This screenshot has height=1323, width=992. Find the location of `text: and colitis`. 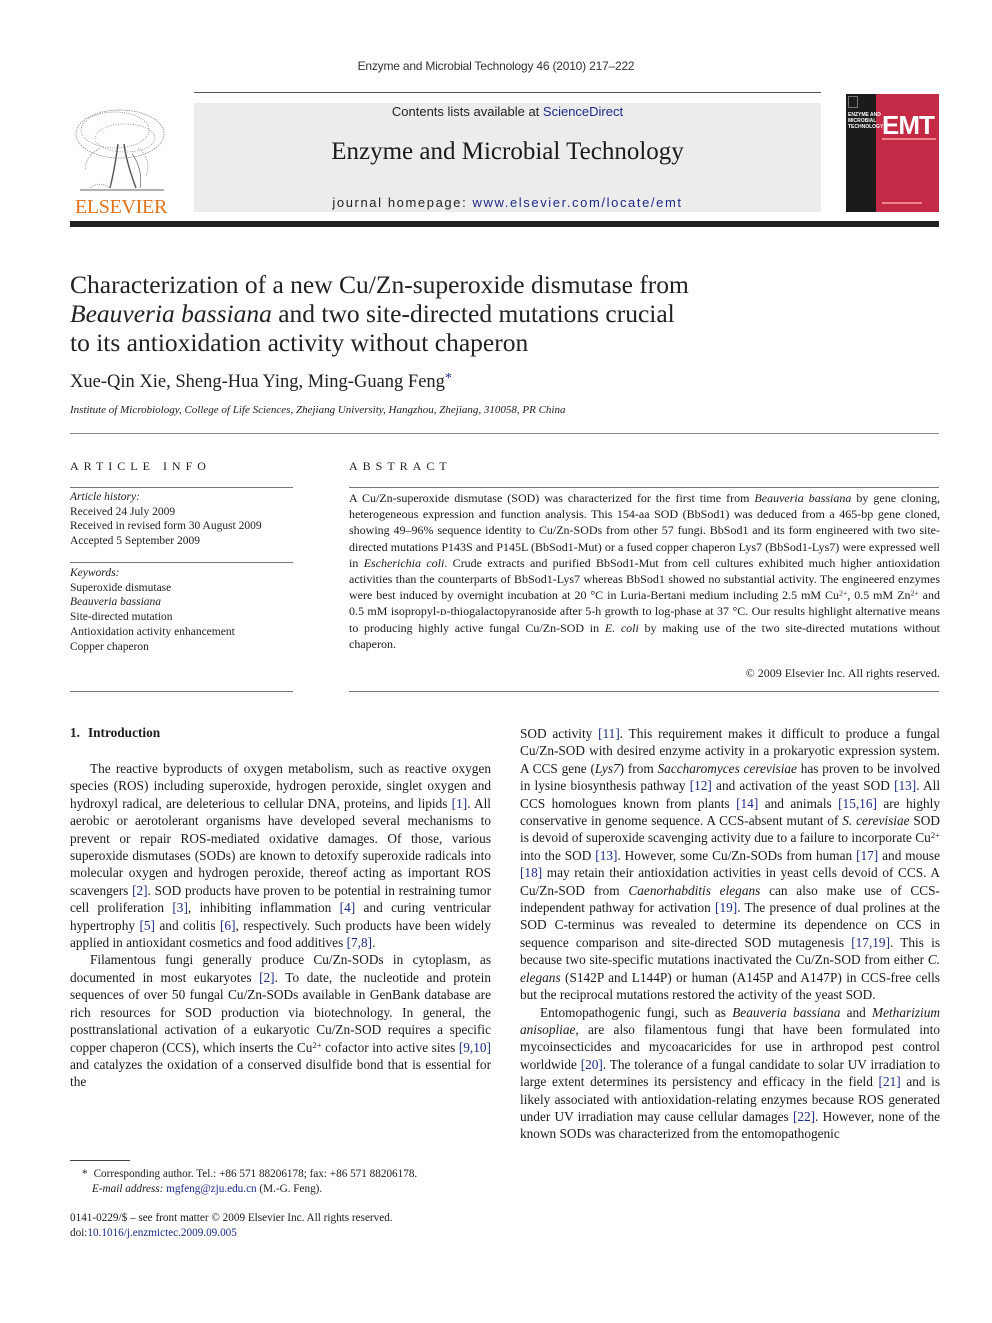

text: and colitis is located at coordinates (187, 925).